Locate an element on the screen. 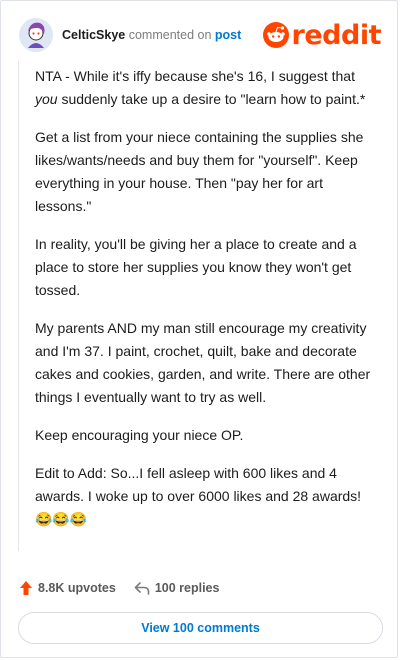  avatar is located at coordinates (36, 35).